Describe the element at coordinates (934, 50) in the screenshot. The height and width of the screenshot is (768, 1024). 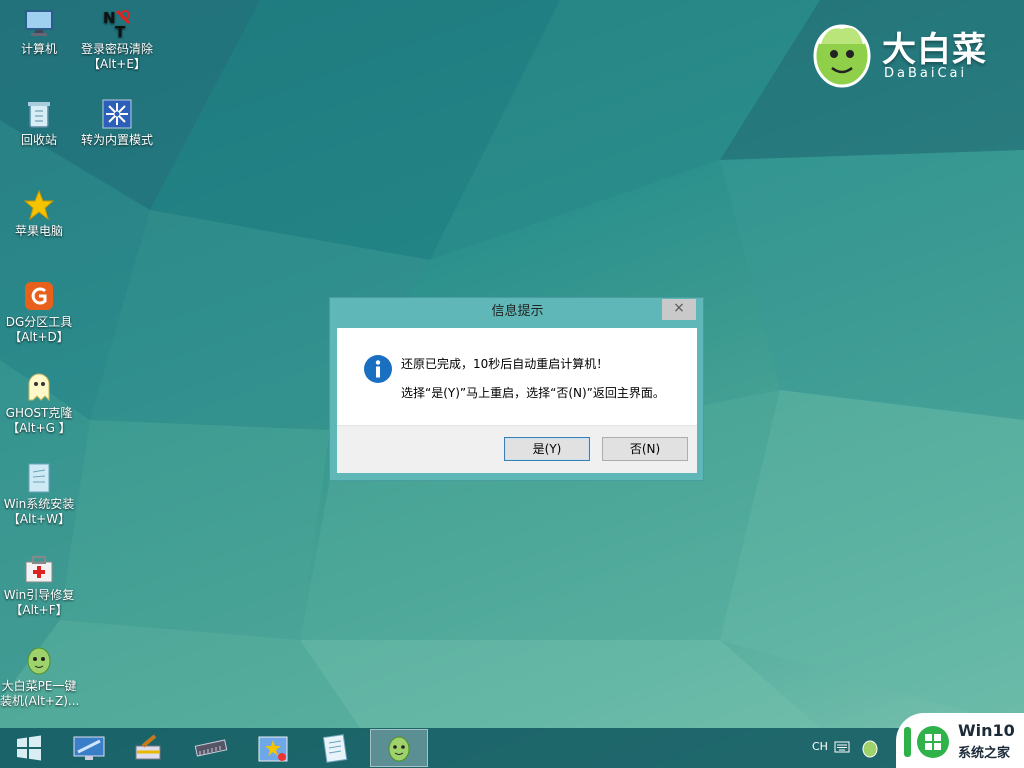
I see `brand-name-cn: 大白菜` at that location.